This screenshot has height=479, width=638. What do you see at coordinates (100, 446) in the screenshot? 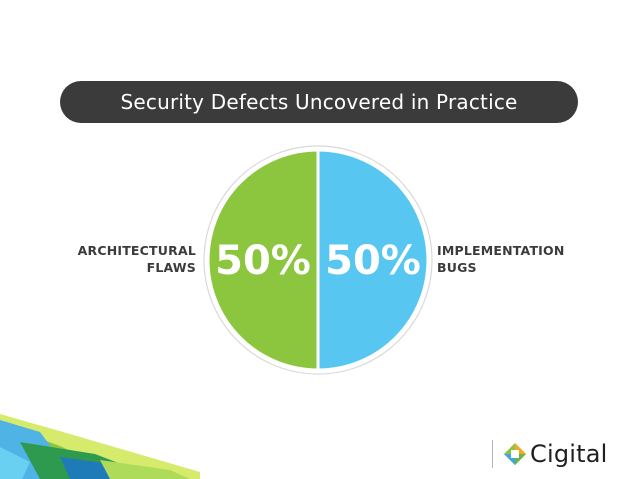
I see `decorative-polygons` at bounding box center [100, 446].